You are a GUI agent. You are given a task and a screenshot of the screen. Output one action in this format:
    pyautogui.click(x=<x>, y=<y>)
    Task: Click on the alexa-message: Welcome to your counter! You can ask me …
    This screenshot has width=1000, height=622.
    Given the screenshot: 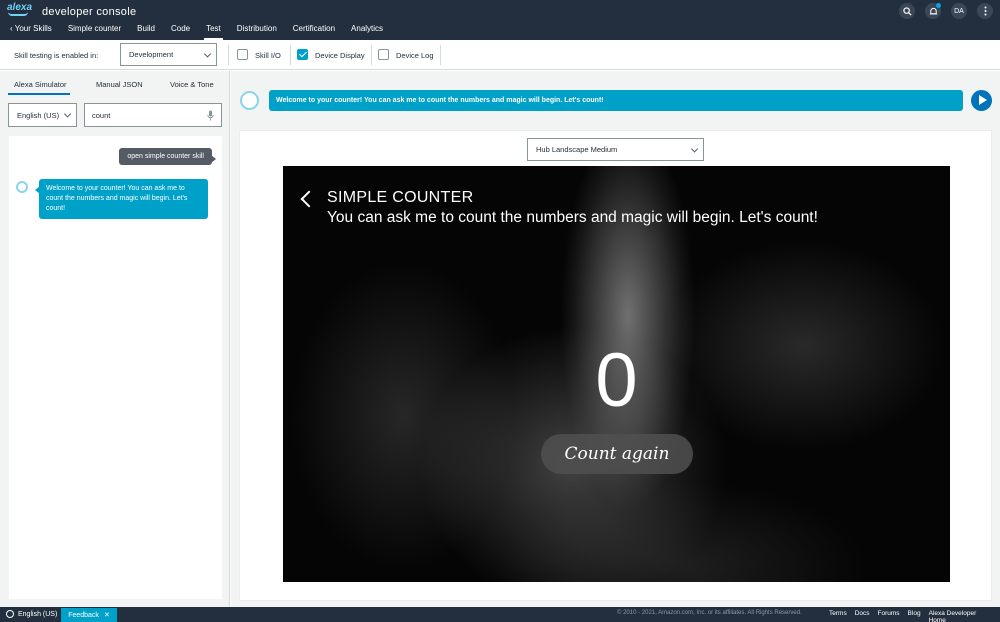 What is the action you would take?
    pyautogui.click(x=121, y=199)
    